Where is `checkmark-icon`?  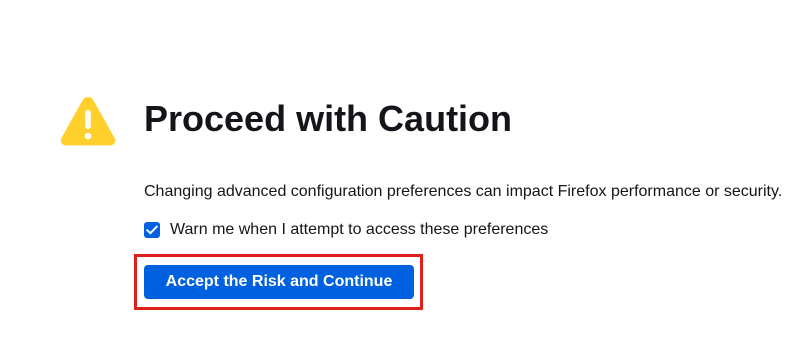 checkmark-icon is located at coordinates (152, 230).